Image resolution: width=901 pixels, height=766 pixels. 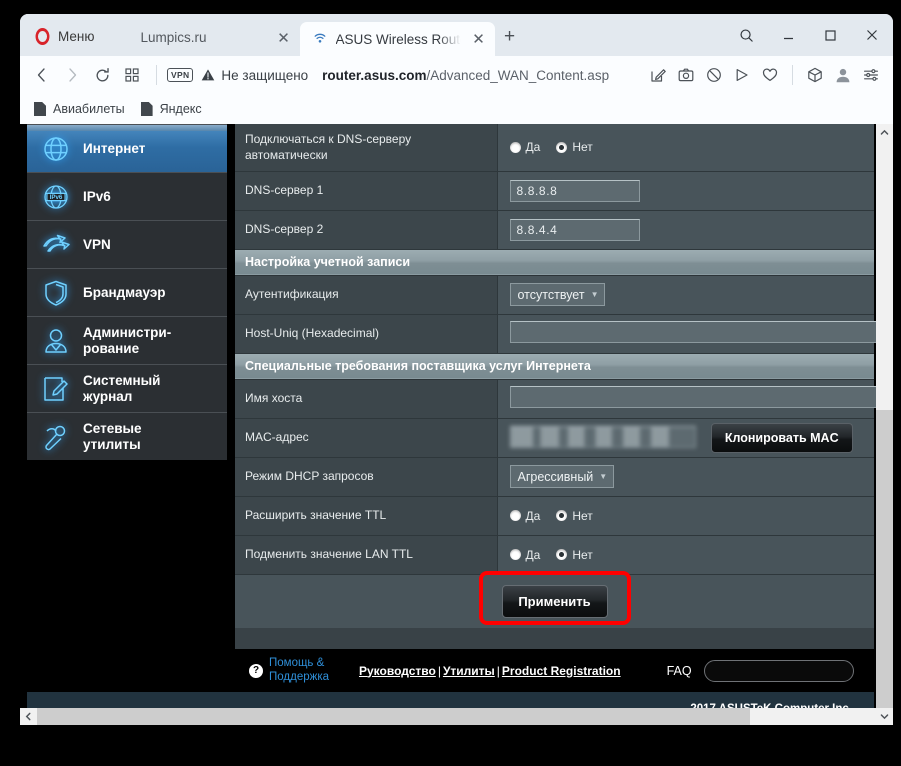 What do you see at coordinates (843, 75) in the screenshot?
I see `profile-icon` at bounding box center [843, 75].